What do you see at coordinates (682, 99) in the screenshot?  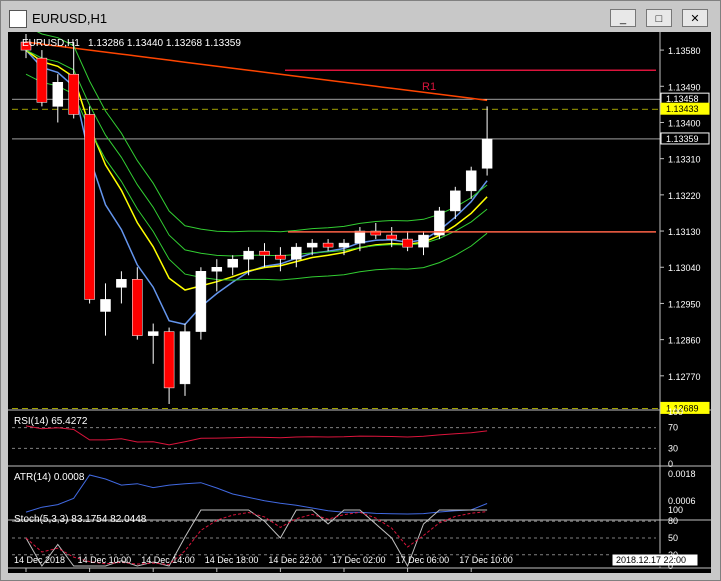 I see `price-tag-label: 1.13458` at bounding box center [682, 99].